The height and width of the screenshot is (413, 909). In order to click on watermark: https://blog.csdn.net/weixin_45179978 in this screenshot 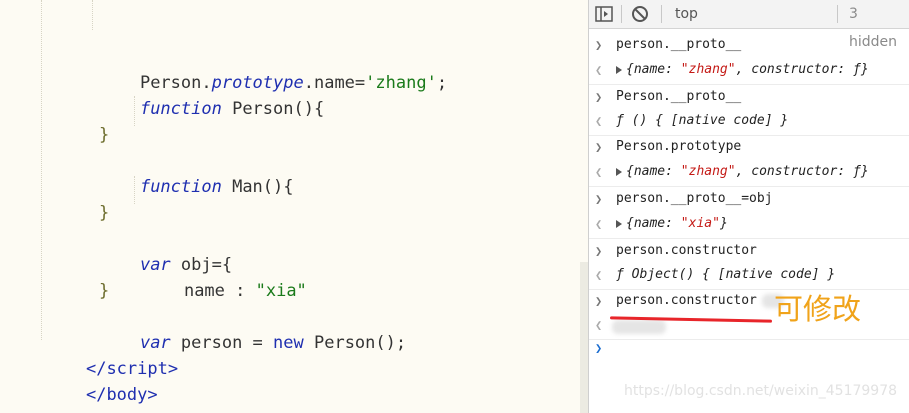, I will do `click(761, 391)`.